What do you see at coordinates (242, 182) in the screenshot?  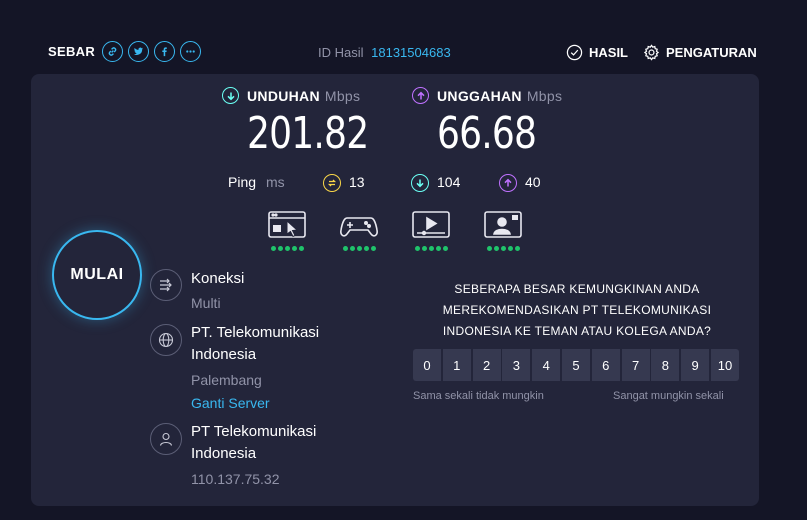 I see `ping-label: Ping` at bounding box center [242, 182].